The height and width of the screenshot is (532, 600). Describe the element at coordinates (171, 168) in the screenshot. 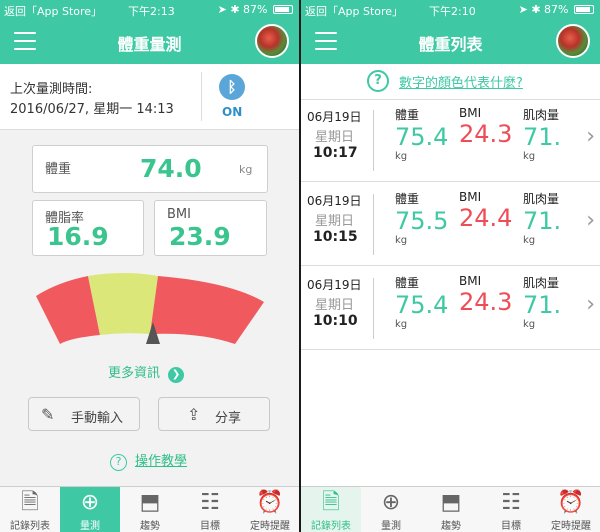

I see `weight-value: 74.0` at that location.